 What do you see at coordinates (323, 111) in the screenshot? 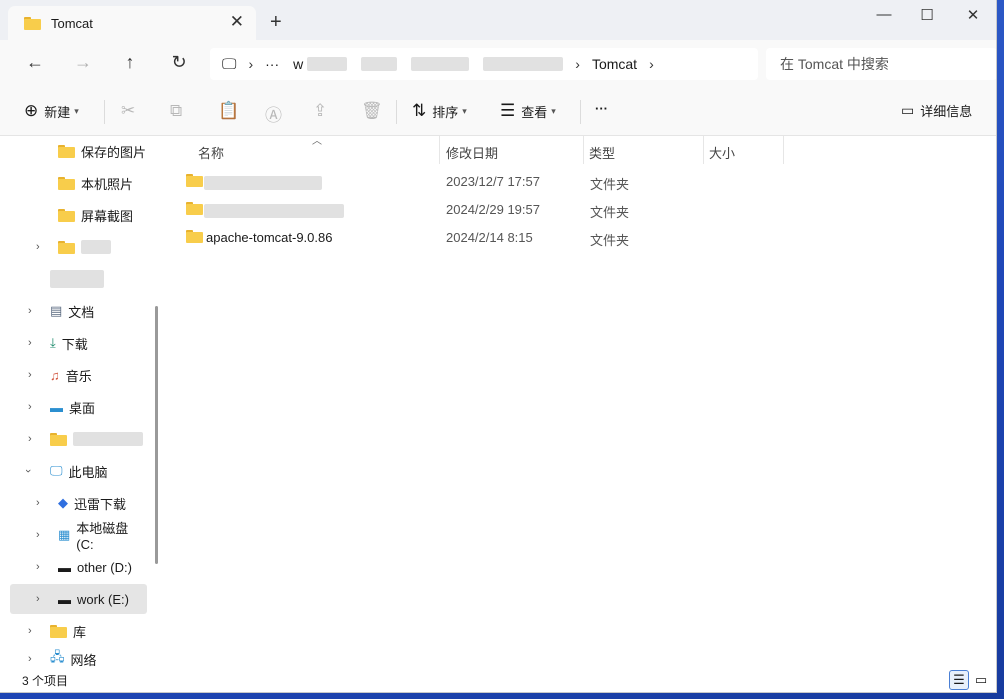
I see `share-button: ⇪` at bounding box center [323, 111].